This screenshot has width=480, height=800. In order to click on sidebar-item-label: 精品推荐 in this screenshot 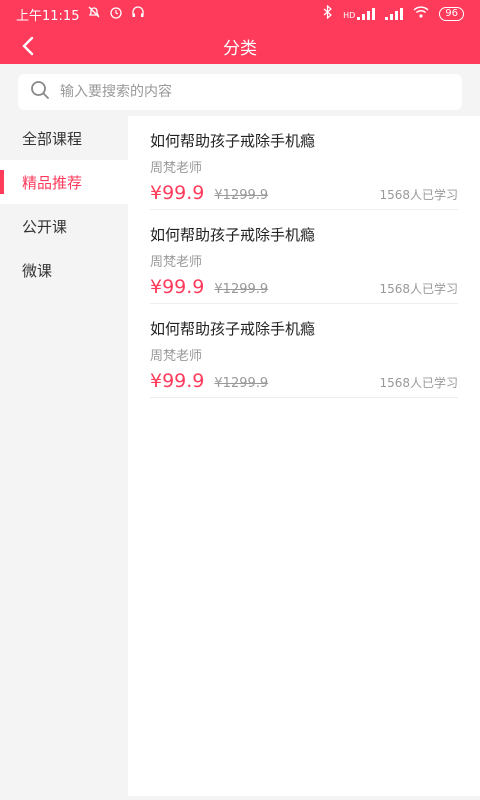, I will do `click(52, 182)`.